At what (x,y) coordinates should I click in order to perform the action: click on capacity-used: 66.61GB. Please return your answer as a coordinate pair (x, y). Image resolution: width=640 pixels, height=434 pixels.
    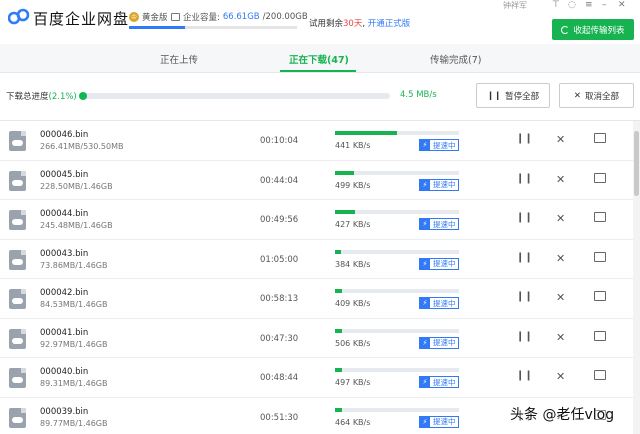
    Looking at the image, I should click on (241, 17).